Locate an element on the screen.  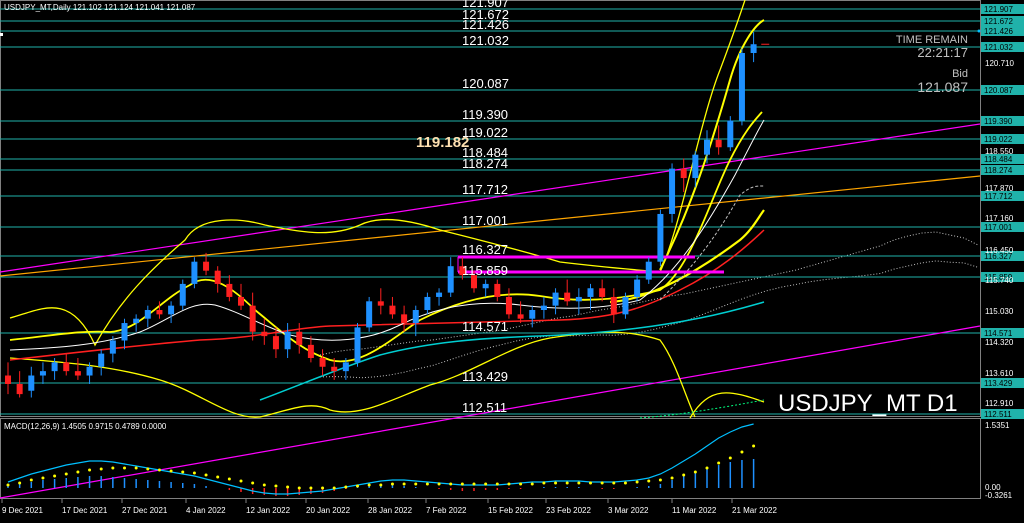
date-label: 20 Jan 2022 is located at coordinates (328, 510).